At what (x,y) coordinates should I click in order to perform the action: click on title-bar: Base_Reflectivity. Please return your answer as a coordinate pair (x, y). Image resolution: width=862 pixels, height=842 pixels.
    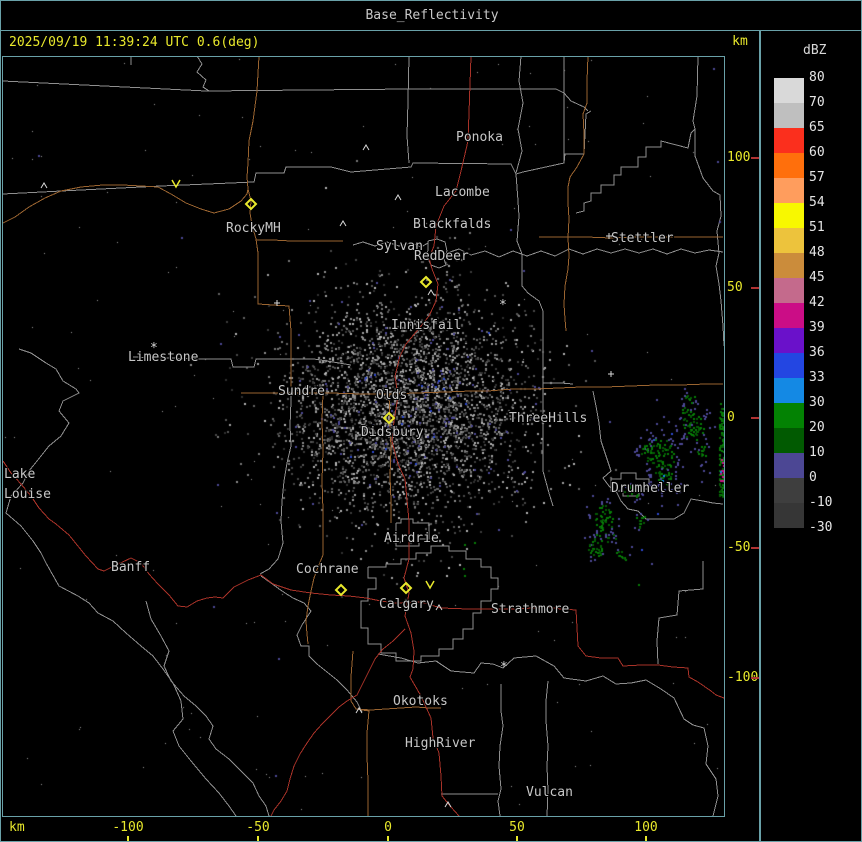
    Looking at the image, I should click on (431, 16).